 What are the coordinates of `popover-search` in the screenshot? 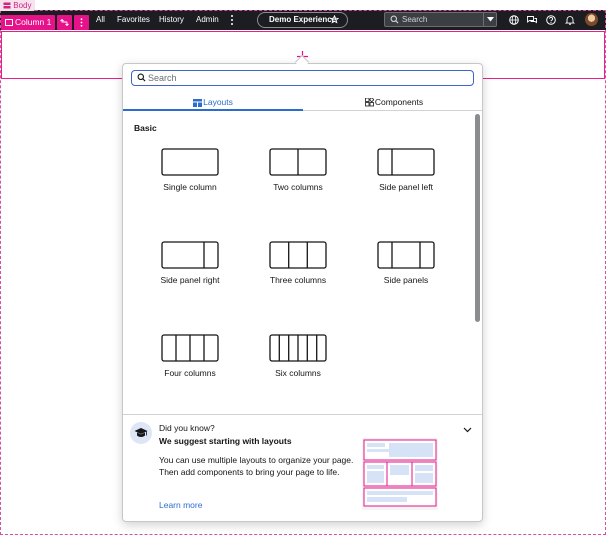 It's located at (302, 78).